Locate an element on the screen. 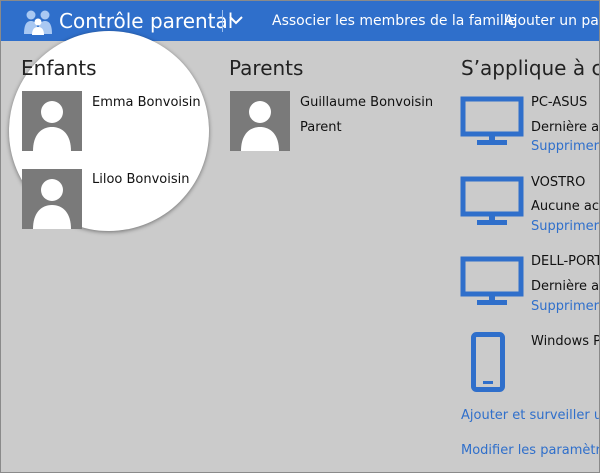 The image size is (600, 473). children-section-title: Enfants is located at coordinates (59, 68).